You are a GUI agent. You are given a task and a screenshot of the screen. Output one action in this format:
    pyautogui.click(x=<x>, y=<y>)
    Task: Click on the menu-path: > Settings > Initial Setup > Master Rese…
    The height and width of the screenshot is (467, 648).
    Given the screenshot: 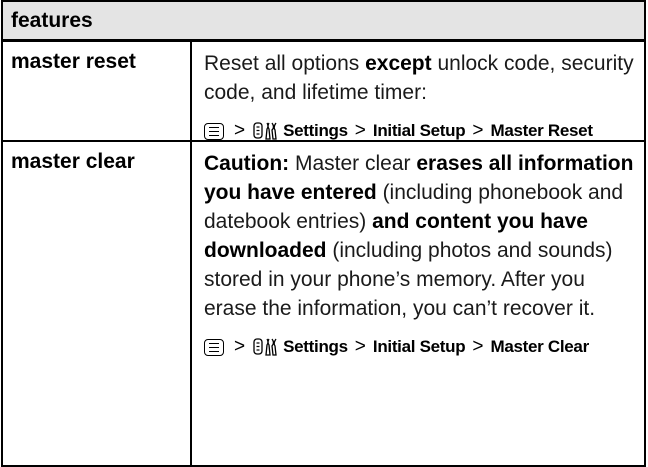 What is the action you would take?
    pyautogui.click(x=420, y=131)
    